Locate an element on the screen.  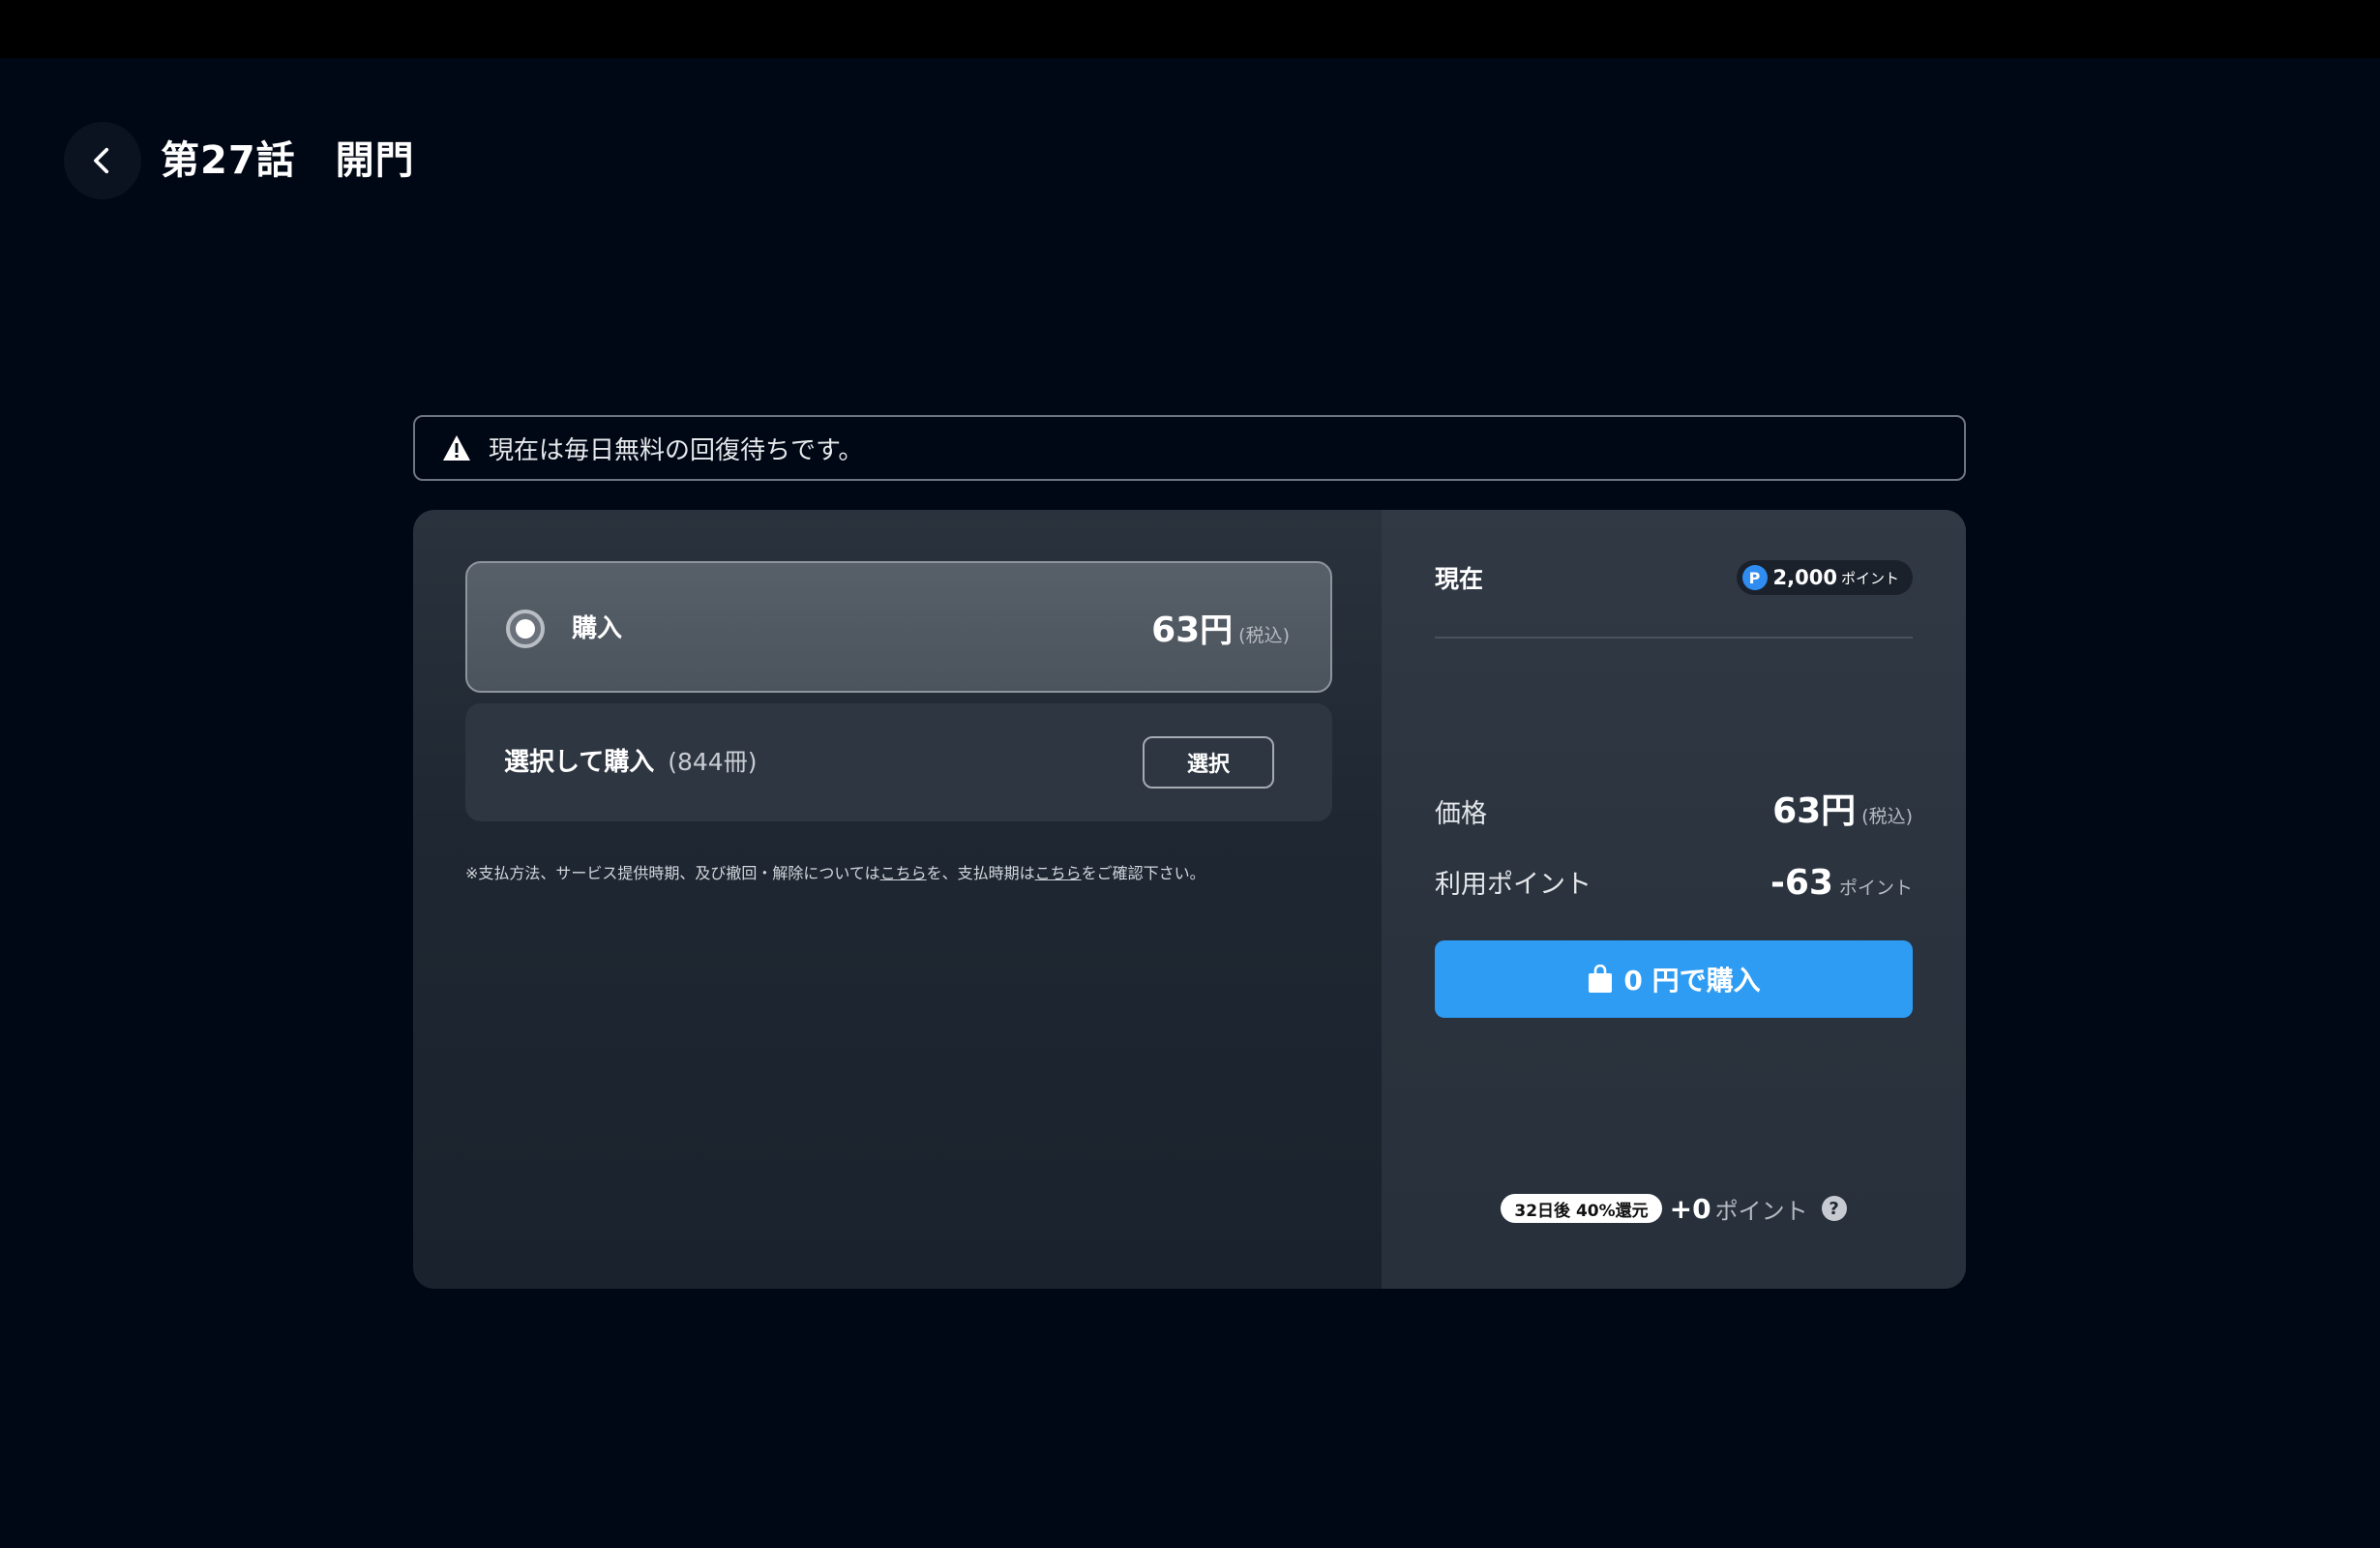
footnote-text-3: をご確認下さい。 is located at coordinates (1143, 873).